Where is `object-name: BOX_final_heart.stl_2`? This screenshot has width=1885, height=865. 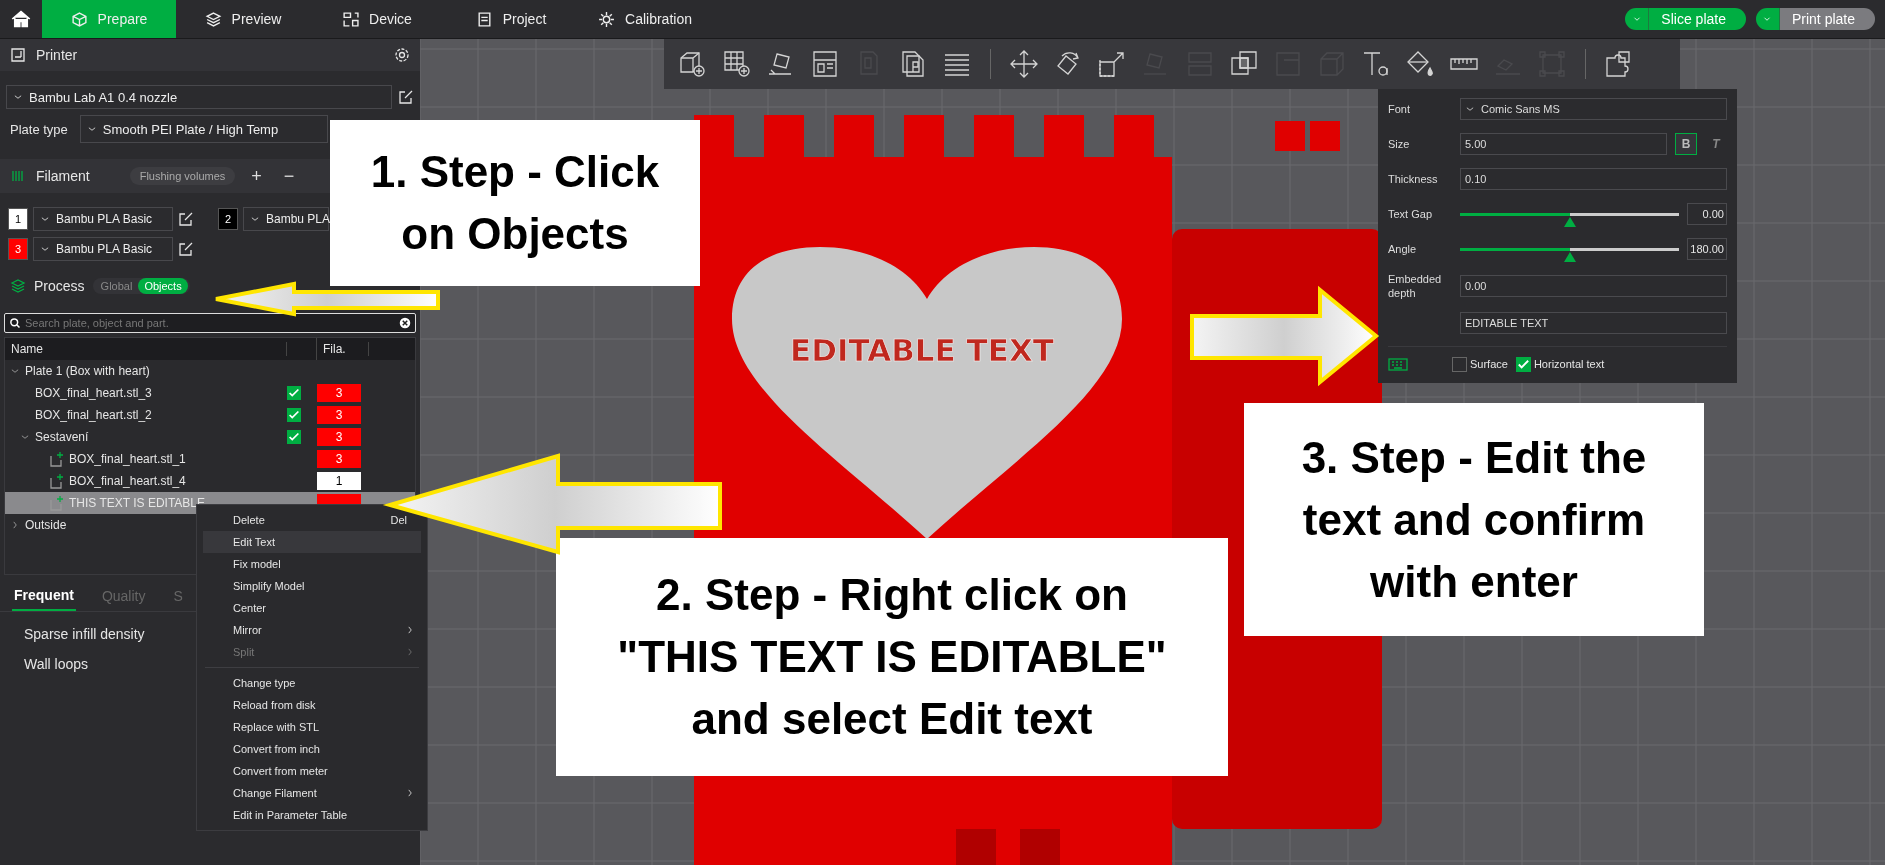
object-name: BOX_final_heart.stl_2 is located at coordinates (93, 415).